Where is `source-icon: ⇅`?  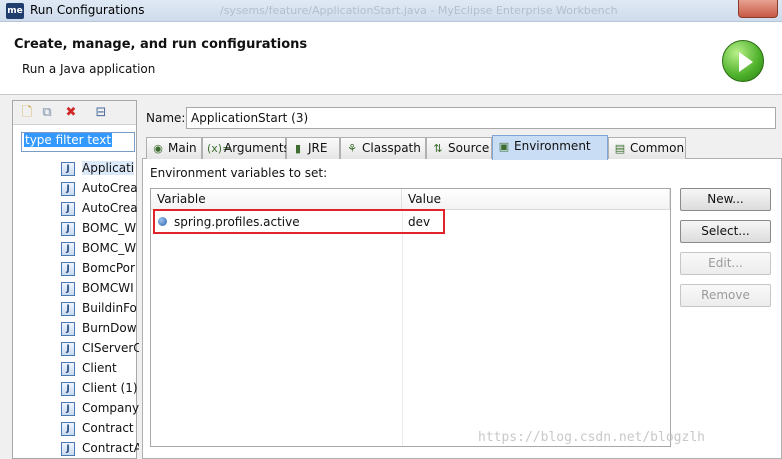 source-icon: ⇅ is located at coordinates (438, 148).